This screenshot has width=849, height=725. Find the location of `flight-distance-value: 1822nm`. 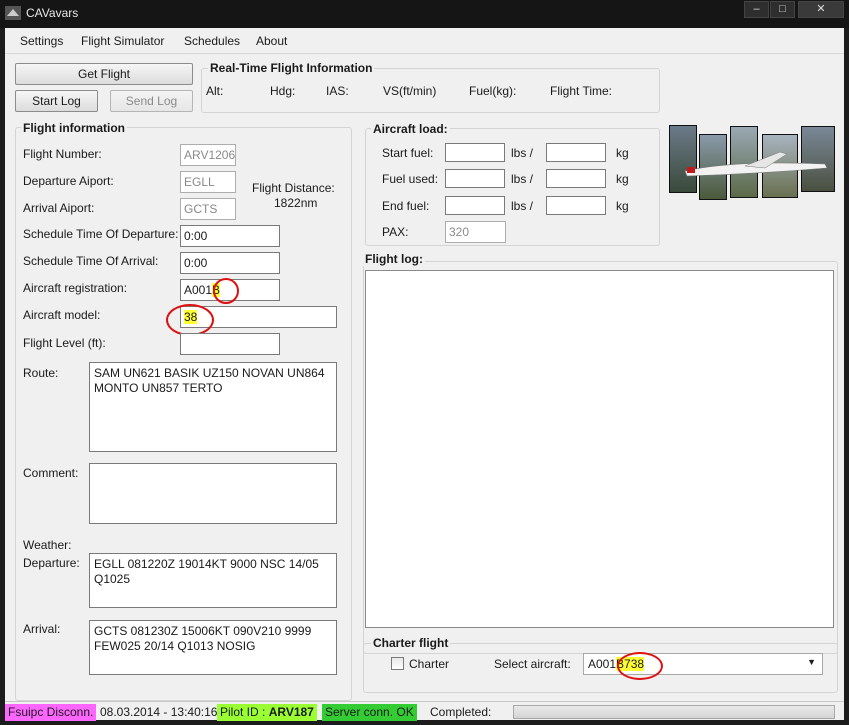

flight-distance-value: 1822nm is located at coordinates (296, 203).